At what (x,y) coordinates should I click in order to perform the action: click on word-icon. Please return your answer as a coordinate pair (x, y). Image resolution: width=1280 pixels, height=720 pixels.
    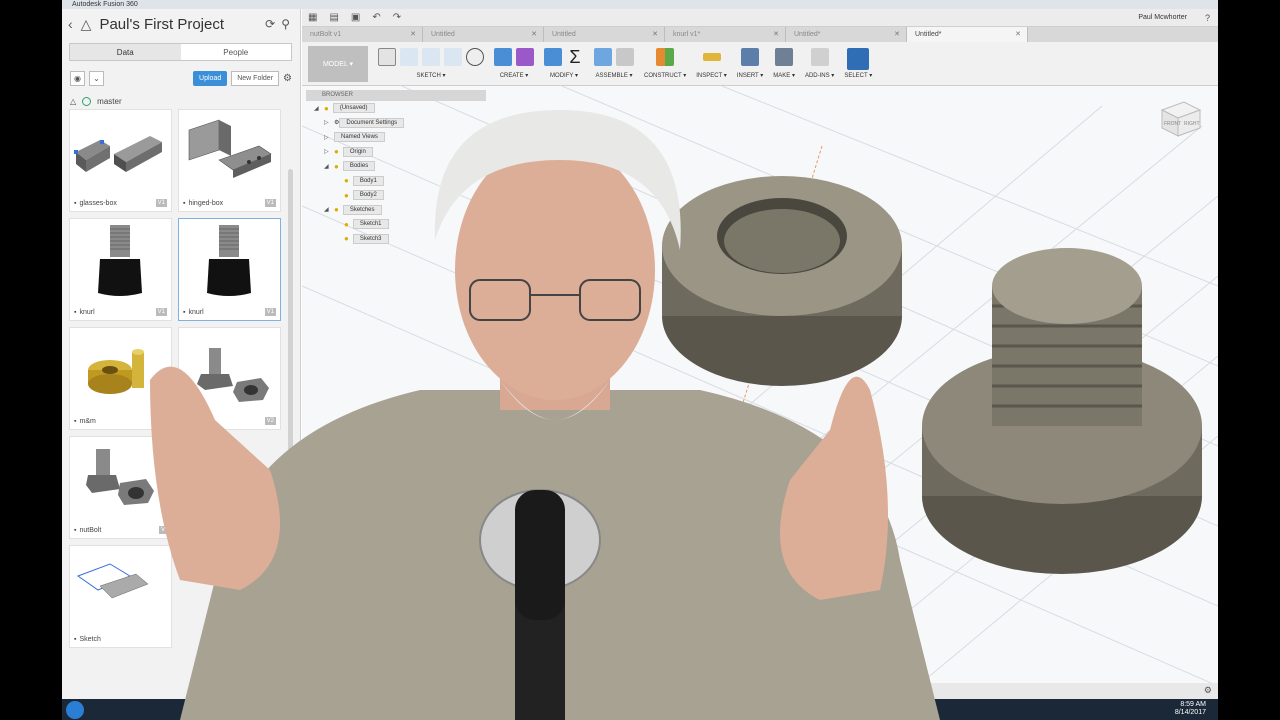
    Looking at the image, I should click on (301, 709).